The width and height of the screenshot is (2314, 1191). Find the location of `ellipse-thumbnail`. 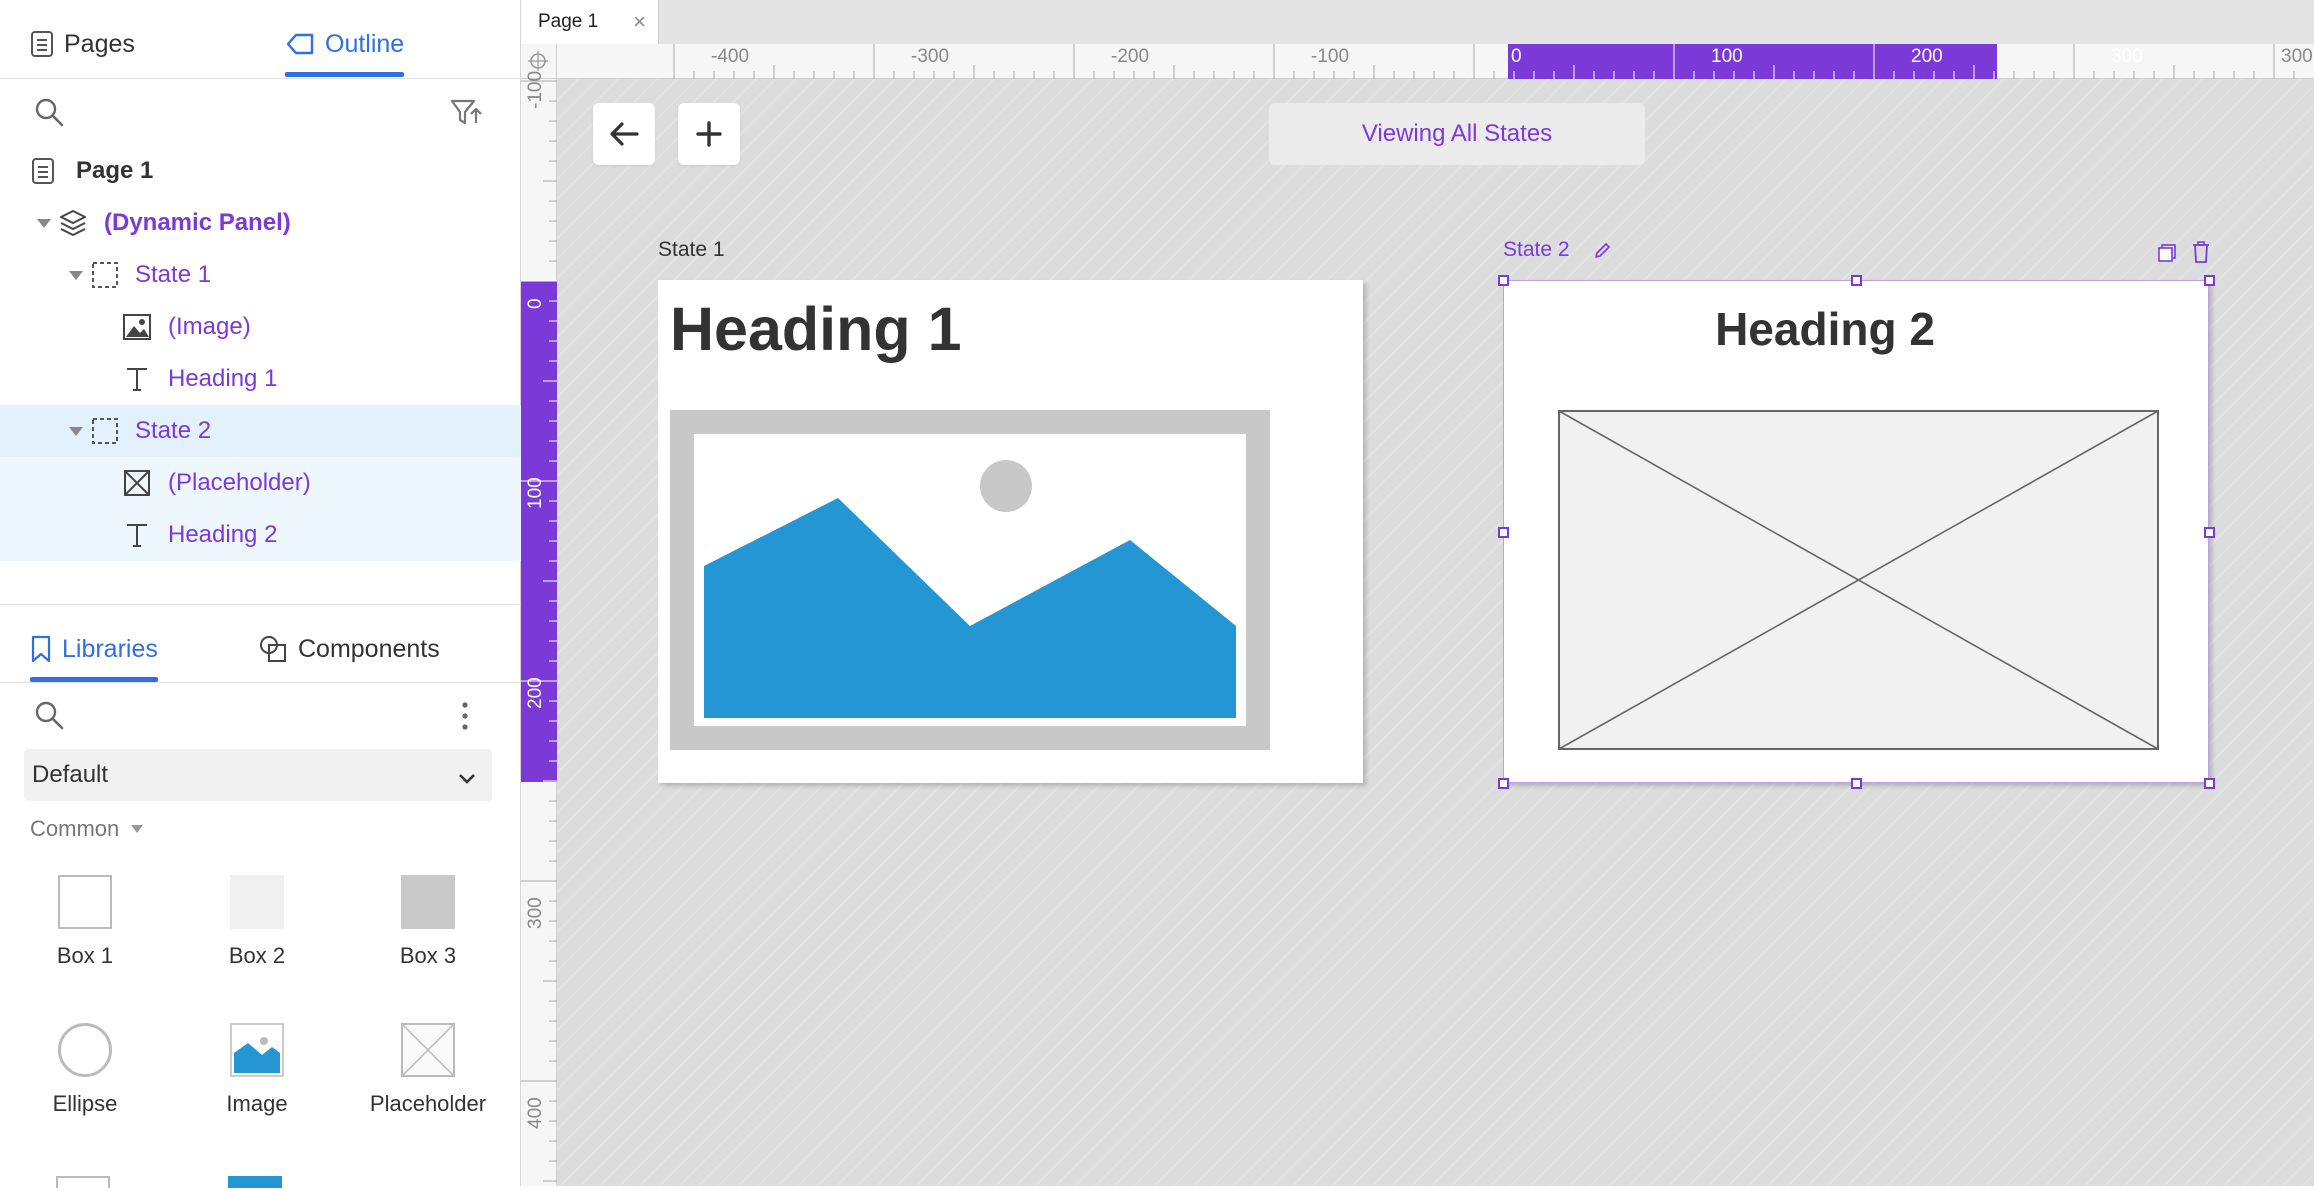

ellipse-thumbnail is located at coordinates (85, 1050).